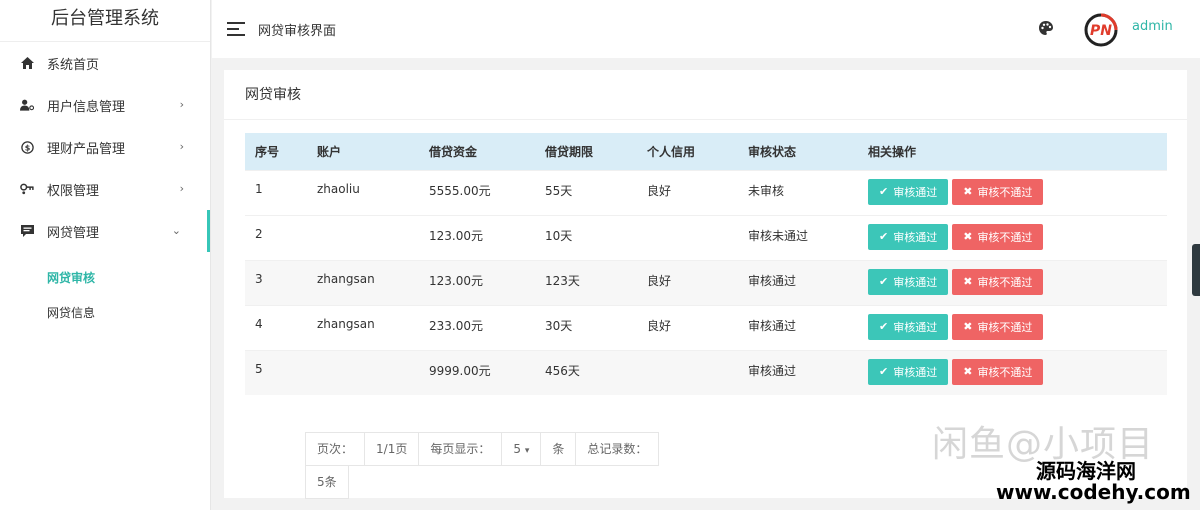 This screenshot has width=1200, height=510. Describe the element at coordinates (687, 237) in the screenshot. I see `cell-credit` at that location.